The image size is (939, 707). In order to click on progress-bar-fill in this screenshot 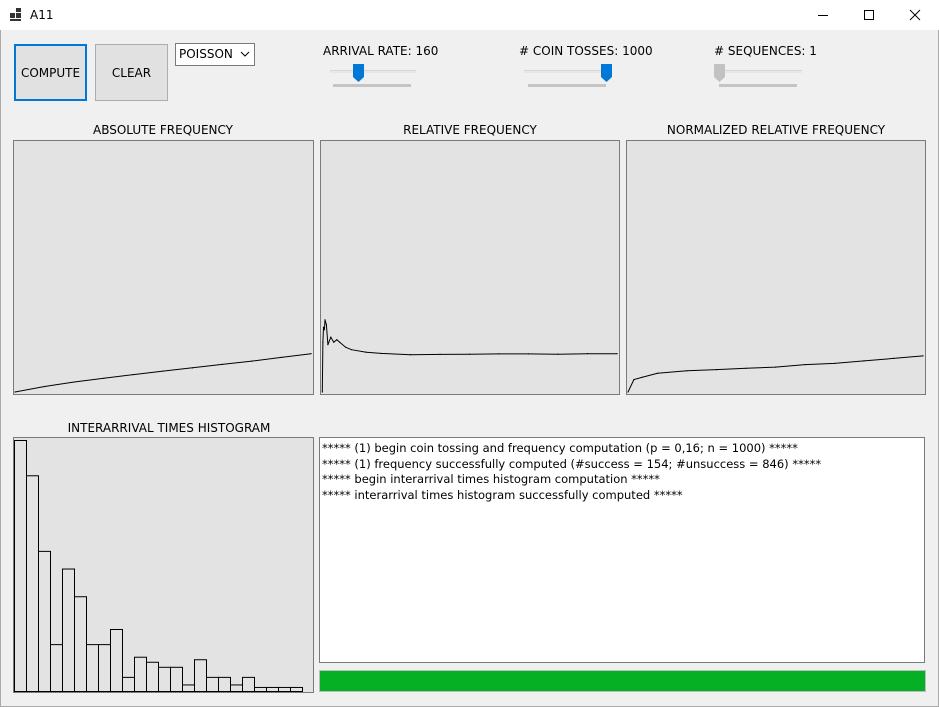, I will do `click(622, 681)`.